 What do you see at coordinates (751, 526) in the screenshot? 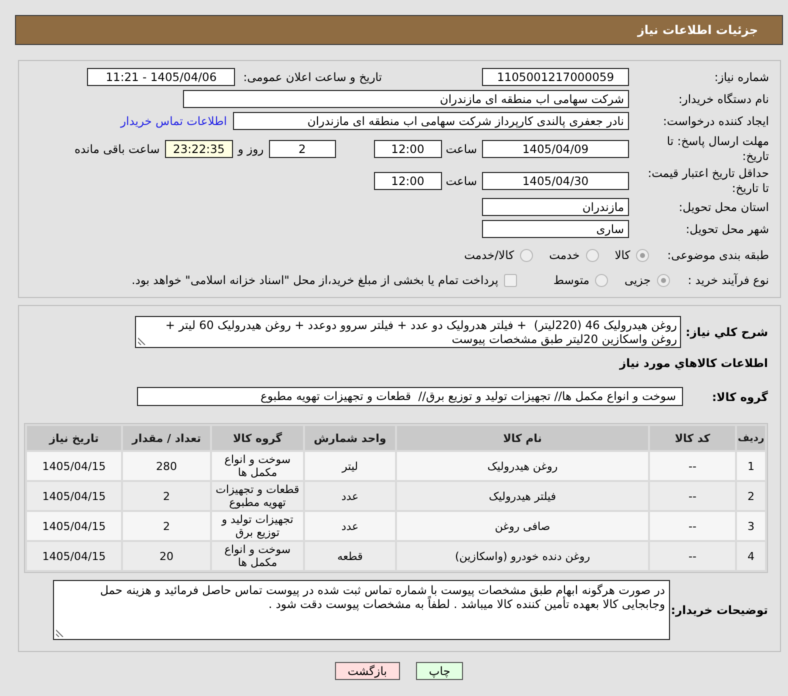
I see `table-cell: 3` at bounding box center [751, 526].